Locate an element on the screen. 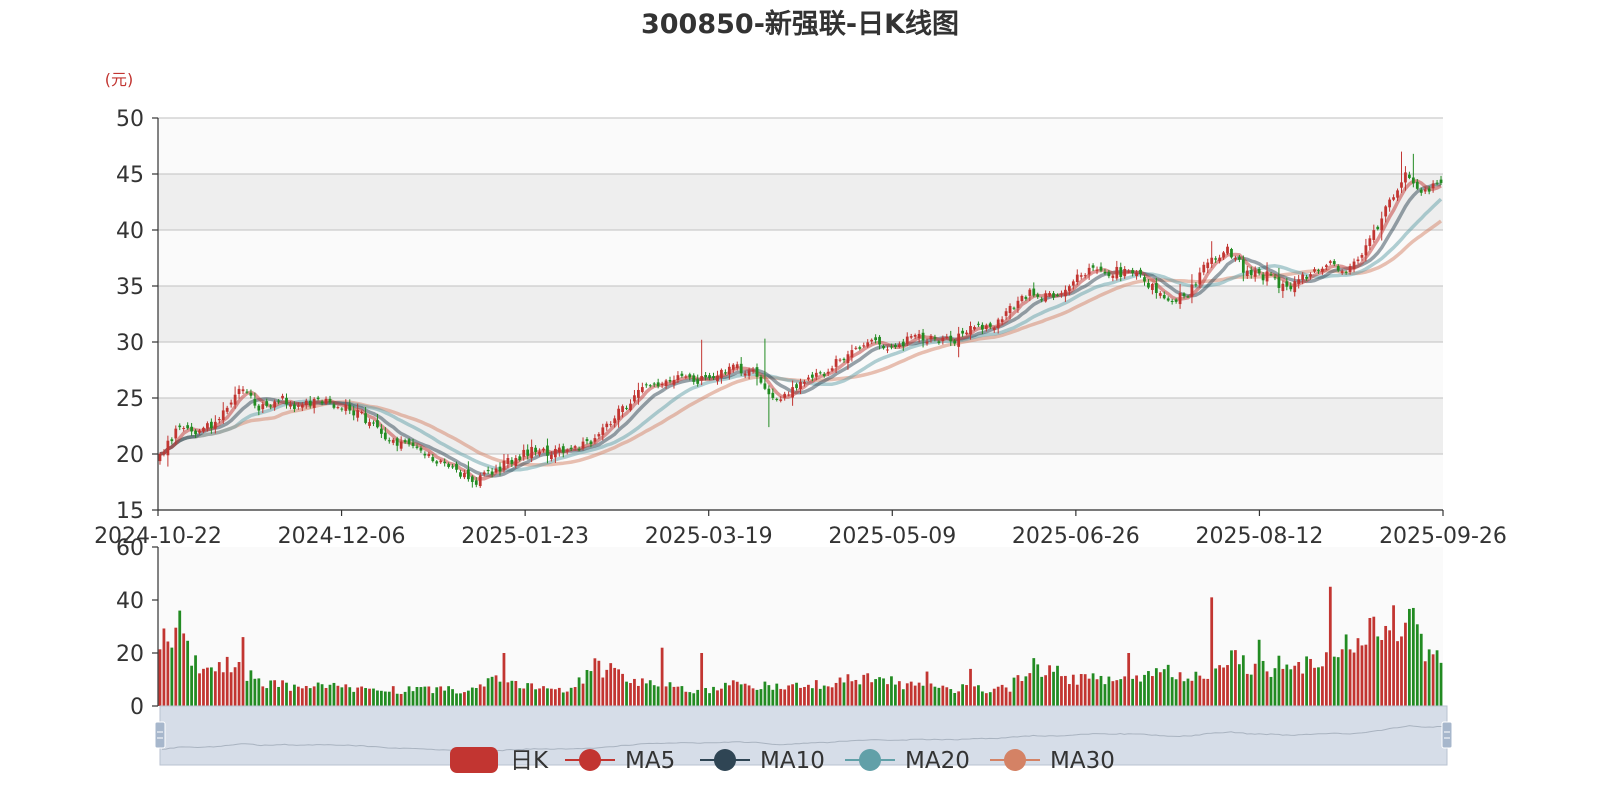 The image size is (1600, 800). legend-item-ma10: MA10 is located at coordinates (762, 761).